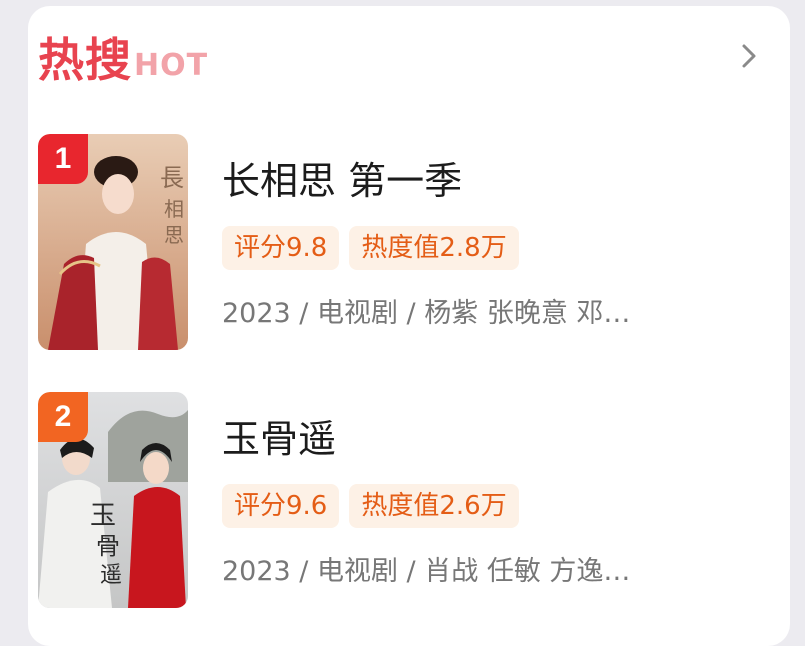 The height and width of the screenshot is (646, 805). Describe the element at coordinates (174, 235) in the screenshot. I see `svg-text: 思` at that location.